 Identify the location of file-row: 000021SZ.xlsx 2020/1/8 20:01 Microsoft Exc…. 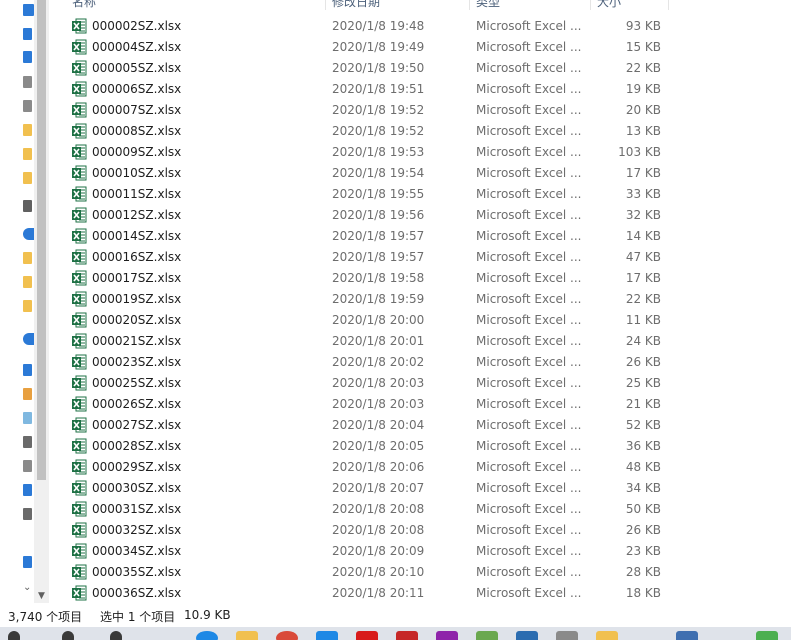
(420, 341).